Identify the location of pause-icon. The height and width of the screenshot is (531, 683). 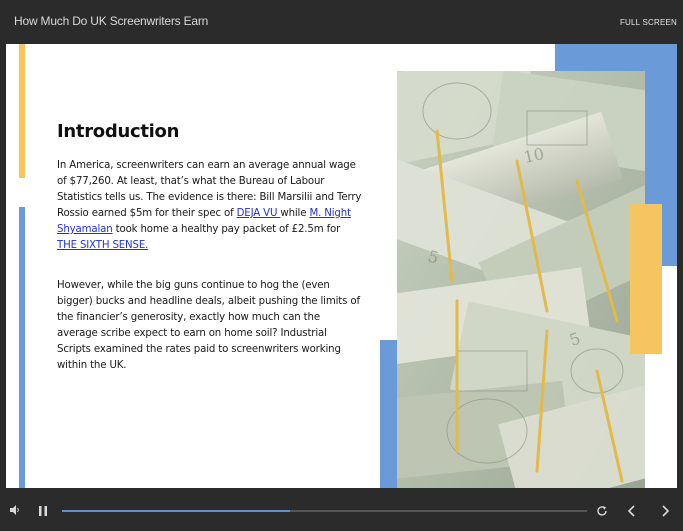
(43, 513).